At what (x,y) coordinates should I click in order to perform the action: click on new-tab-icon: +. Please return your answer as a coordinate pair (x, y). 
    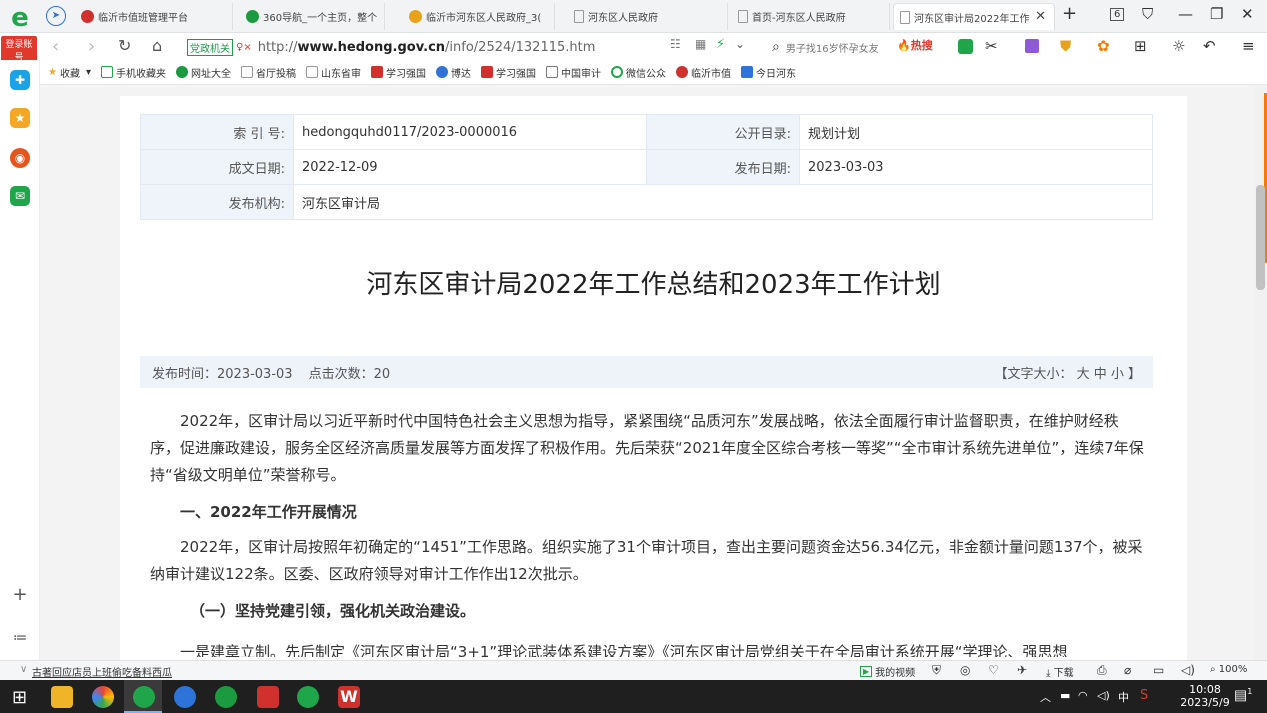
    Looking at the image, I should click on (1069, 13).